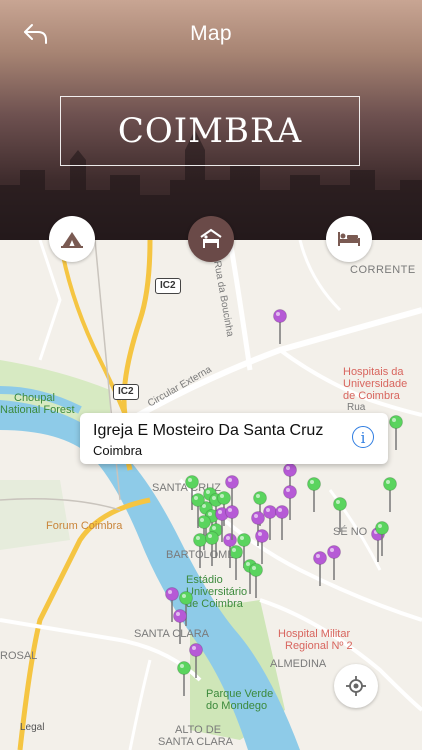 This screenshot has width=422, height=750. What do you see at coordinates (356, 407) in the screenshot?
I see `street-label: Rua` at bounding box center [356, 407].